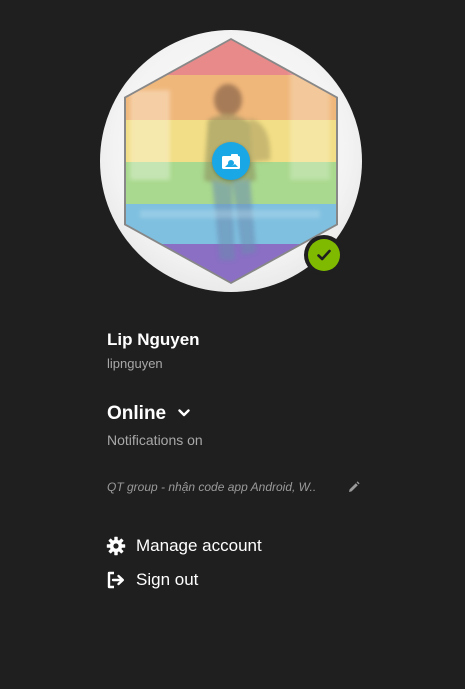 The height and width of the screenshot is (689, 465). Describe the element at coordinates (116, 580) in the screenshot. I see `sign-out-icon` at that location.